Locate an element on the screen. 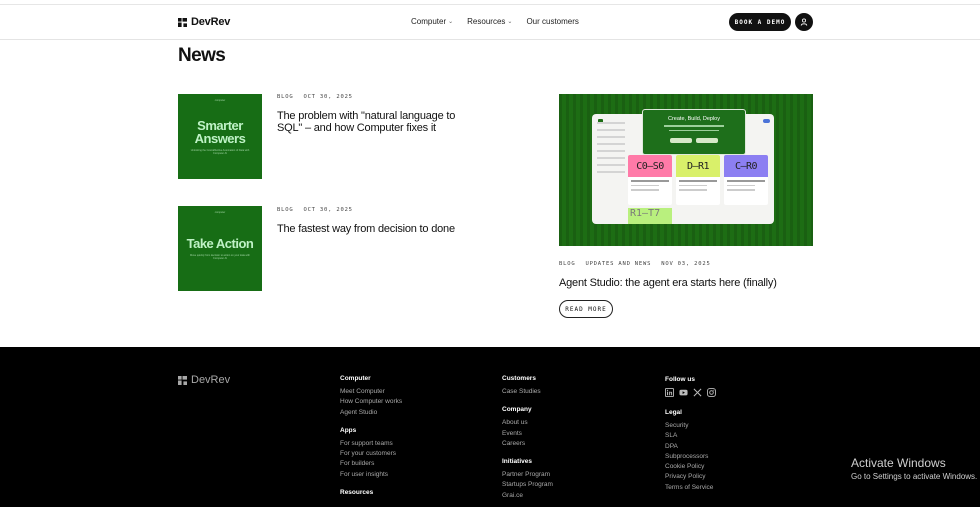 The width and height of the screenshot is (980, 507). nav-item-resources: Resources ⌄ is located at coordinates (489, 21).